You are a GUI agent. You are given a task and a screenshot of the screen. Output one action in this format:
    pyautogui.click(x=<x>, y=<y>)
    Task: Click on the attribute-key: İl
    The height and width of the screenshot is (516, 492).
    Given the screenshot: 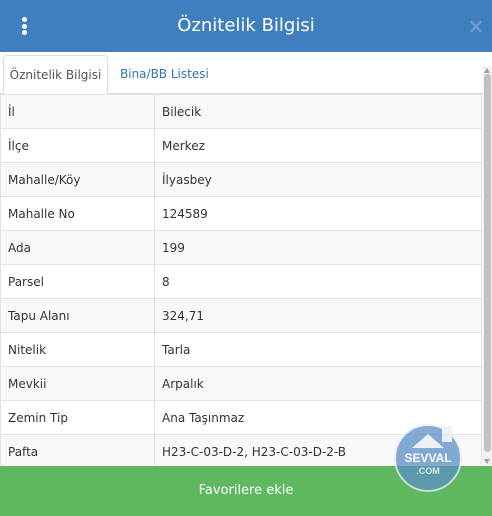 What is the action you would take?
    pyautogui.click(x=77, y=111)
    